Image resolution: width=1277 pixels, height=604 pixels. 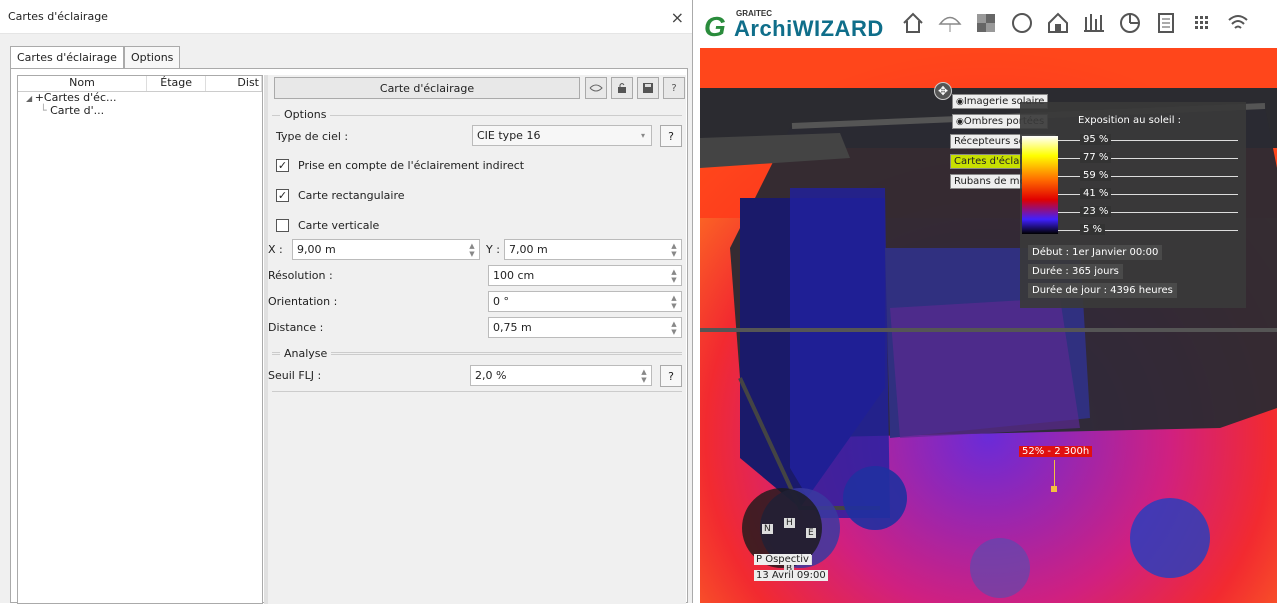 What do you see at coordinates (295, 375) in the screenshot?
I see `seuil-label: Seuil FLJ :` at bounding box center [295, 375].